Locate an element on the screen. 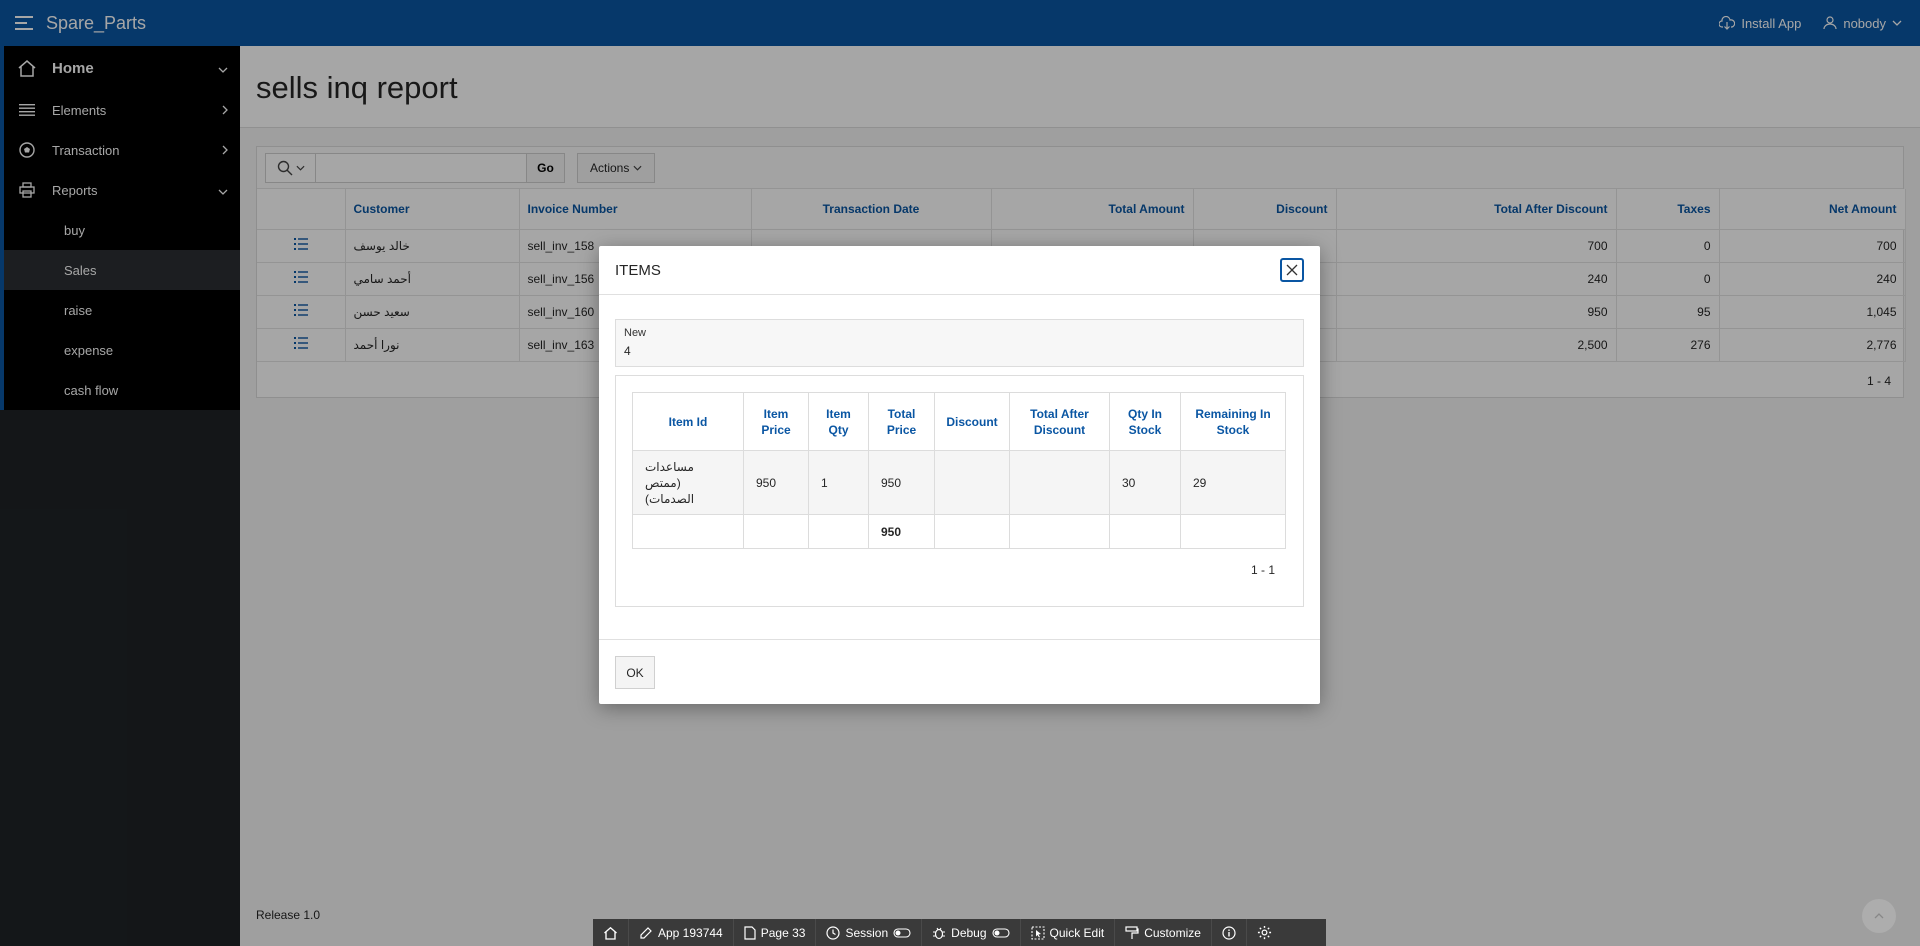 The width and height of the screenshot is (1920, 946). cell-item-qty: 1 is located at coordinates (838, 482).